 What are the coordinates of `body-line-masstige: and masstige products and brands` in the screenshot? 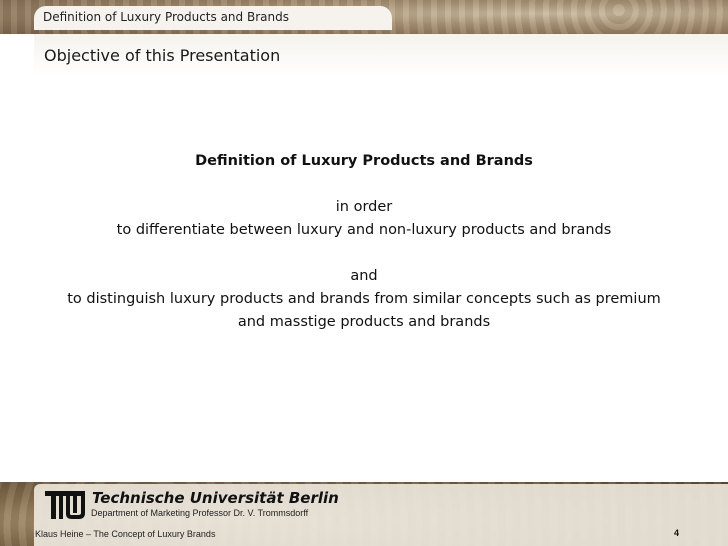 It's located at (364, 322).